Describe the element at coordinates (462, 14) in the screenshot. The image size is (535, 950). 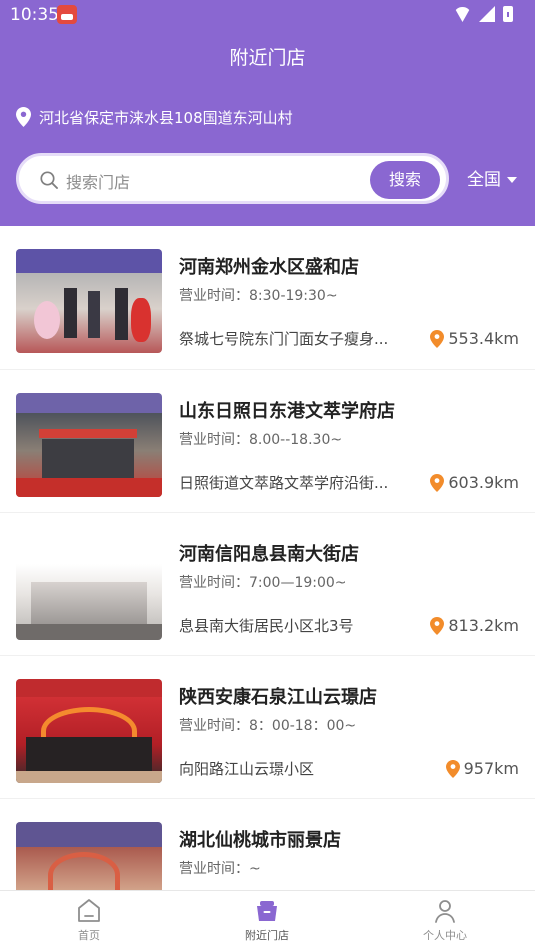
I see `wifi-icon` at that location.